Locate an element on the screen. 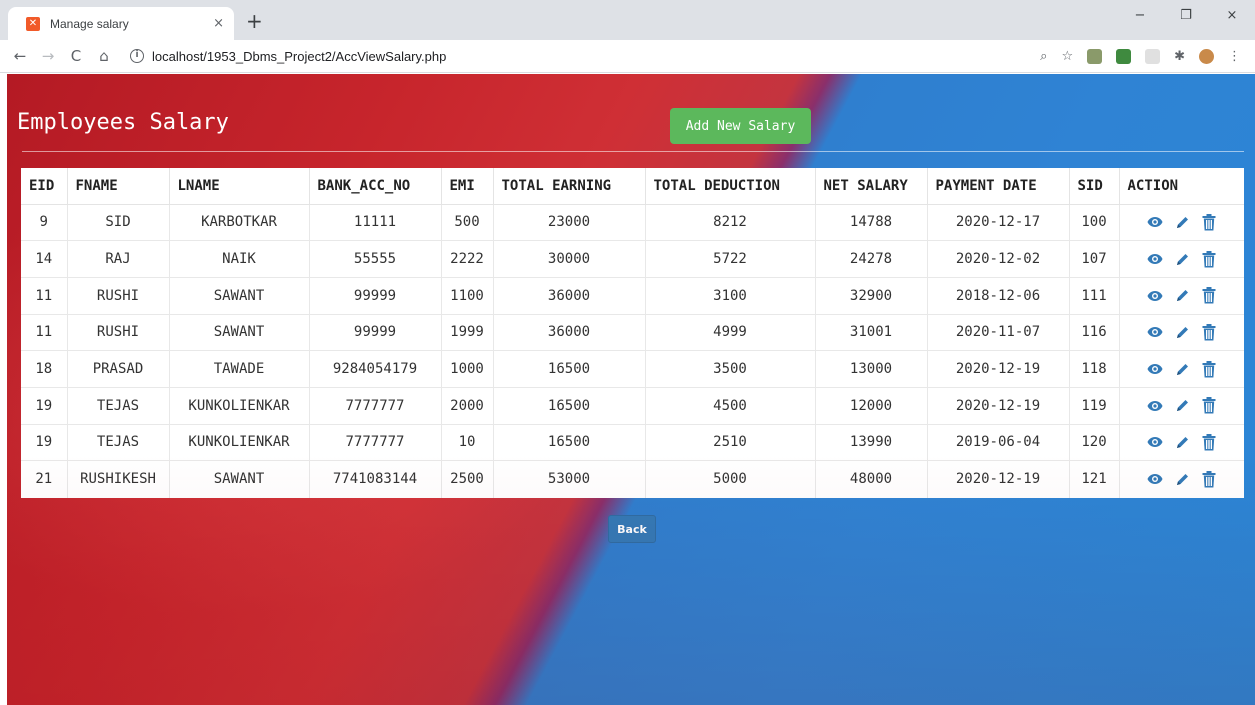 The height and width of the screenshot is (705, 1255). table-cell: 10 is located at coordinates (467, 442).